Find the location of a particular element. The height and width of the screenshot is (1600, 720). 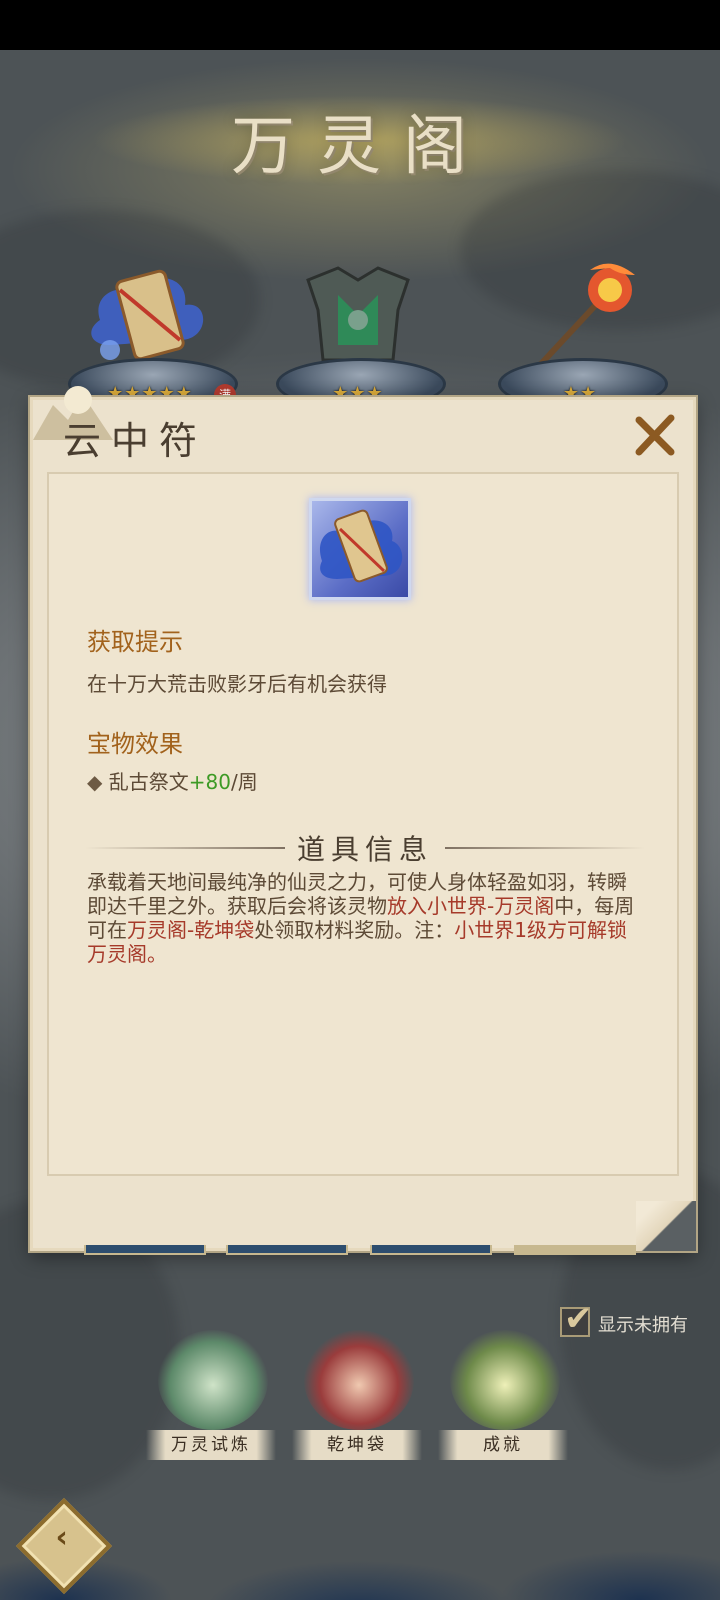

feature-bag-button: 乾坤袋 is located at coordinates (357, 1395).